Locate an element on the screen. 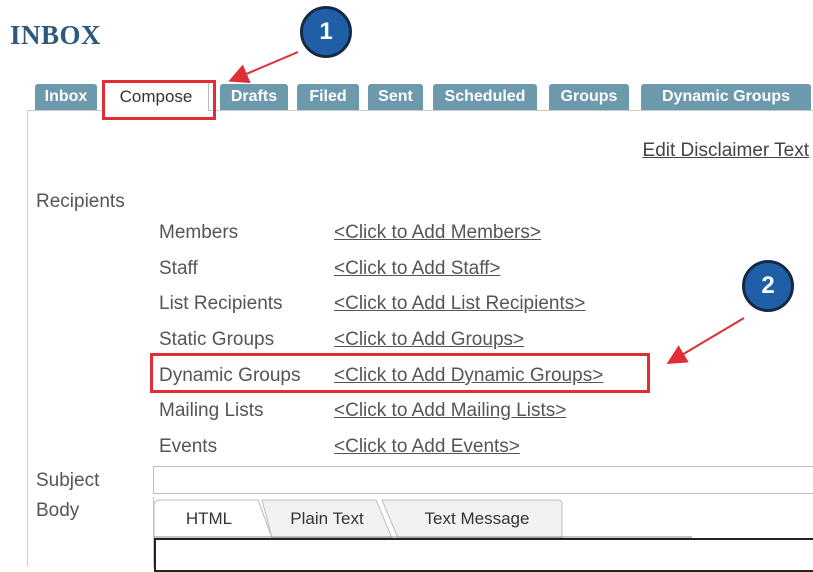 This screenshot has width=813, height=572. step-2-badge: 2 is located at coordinates (768, 286).